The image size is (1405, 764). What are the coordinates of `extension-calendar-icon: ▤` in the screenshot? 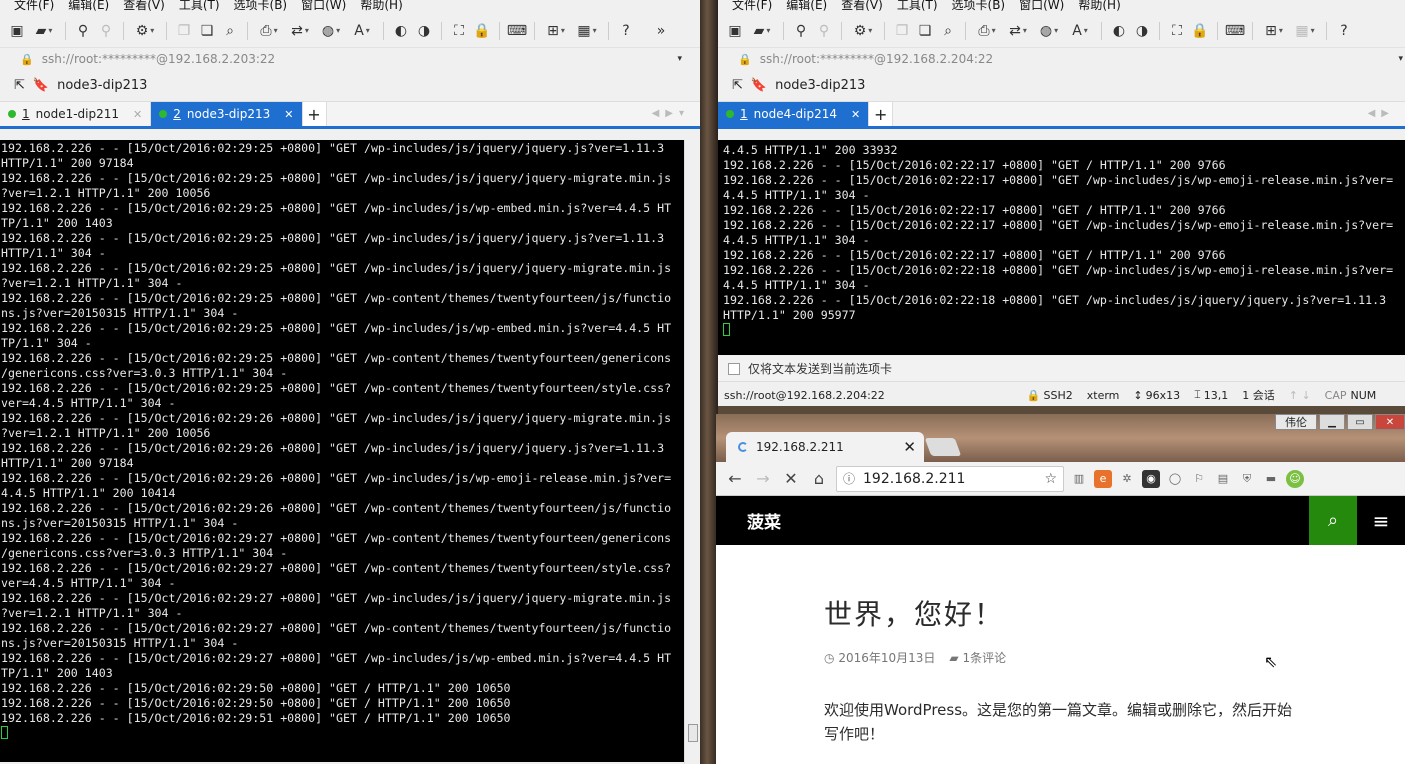 It's located at (1223, 479).